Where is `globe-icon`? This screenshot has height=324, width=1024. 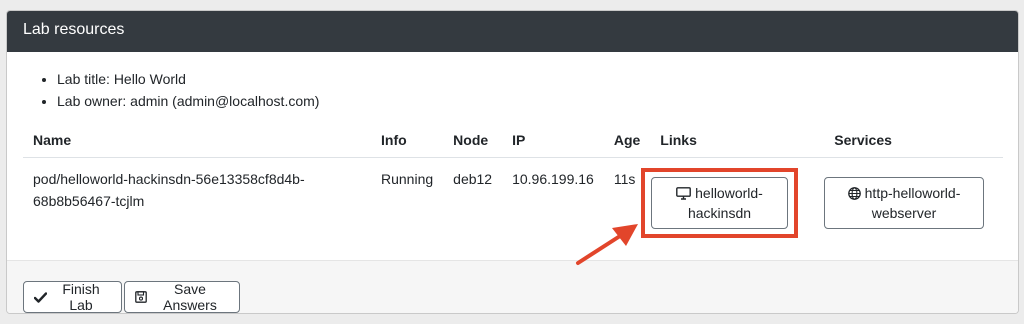
globe-icon is located at coordinates (854, 193).